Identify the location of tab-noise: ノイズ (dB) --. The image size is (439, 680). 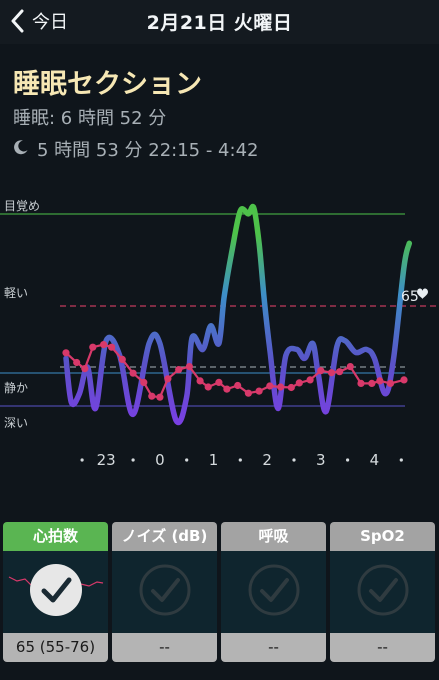
(164, 592).